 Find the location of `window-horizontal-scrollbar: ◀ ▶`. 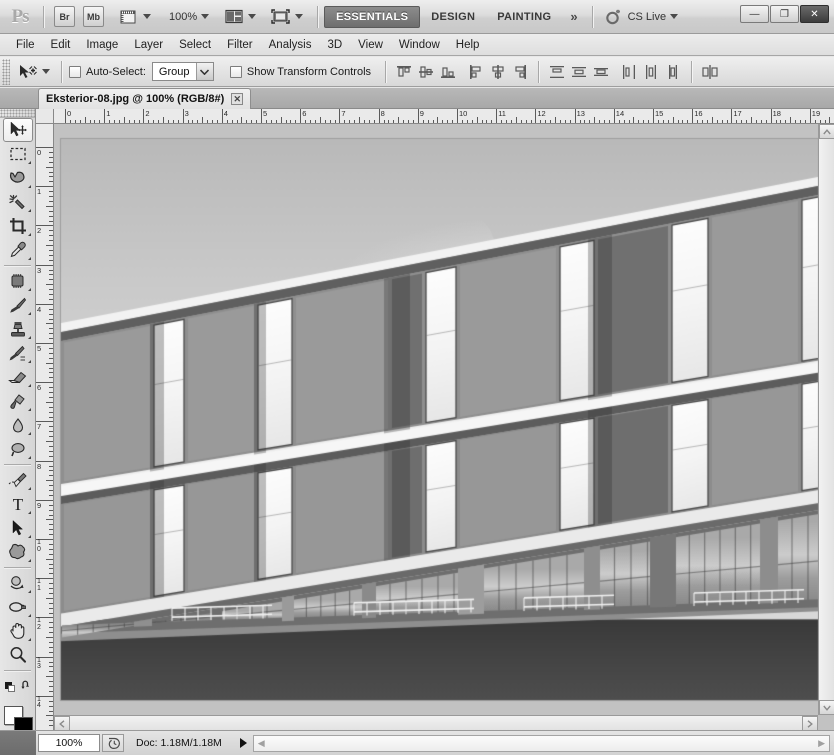

window-horizontal-scrollbar: ◀ ▶ is located at coordinates (541, 743).